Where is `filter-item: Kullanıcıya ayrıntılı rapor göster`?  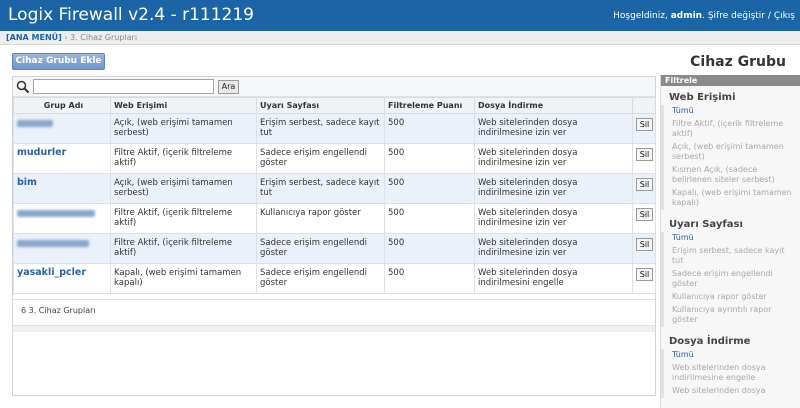
filter-item: Kullanıcıya ayrıntılı rapor göster is located at coordinates (730, 315).